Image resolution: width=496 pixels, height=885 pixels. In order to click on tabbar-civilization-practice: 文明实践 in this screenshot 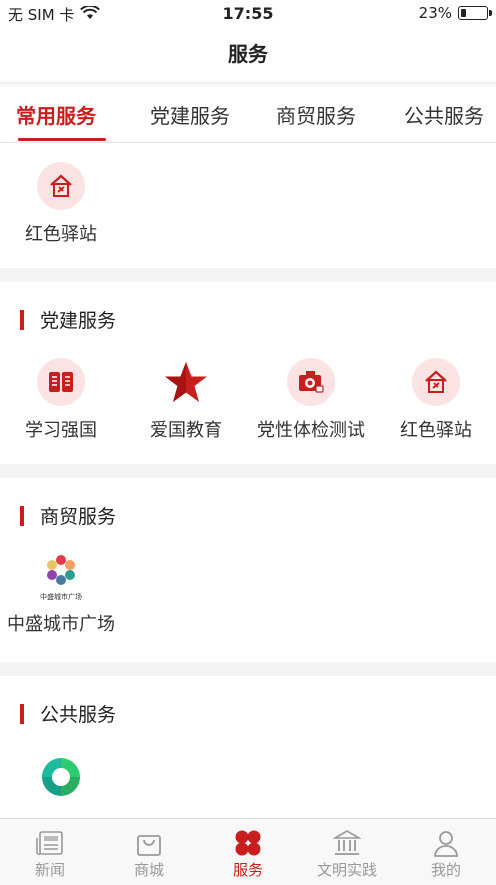, I will do `click(347, 854)`.